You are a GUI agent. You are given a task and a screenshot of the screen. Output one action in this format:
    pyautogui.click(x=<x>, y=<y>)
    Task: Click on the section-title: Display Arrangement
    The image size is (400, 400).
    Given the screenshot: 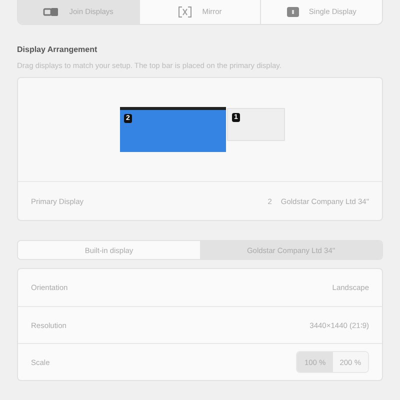 What is the action you would take?
    pyautogui.click(x=57, y=50)
    